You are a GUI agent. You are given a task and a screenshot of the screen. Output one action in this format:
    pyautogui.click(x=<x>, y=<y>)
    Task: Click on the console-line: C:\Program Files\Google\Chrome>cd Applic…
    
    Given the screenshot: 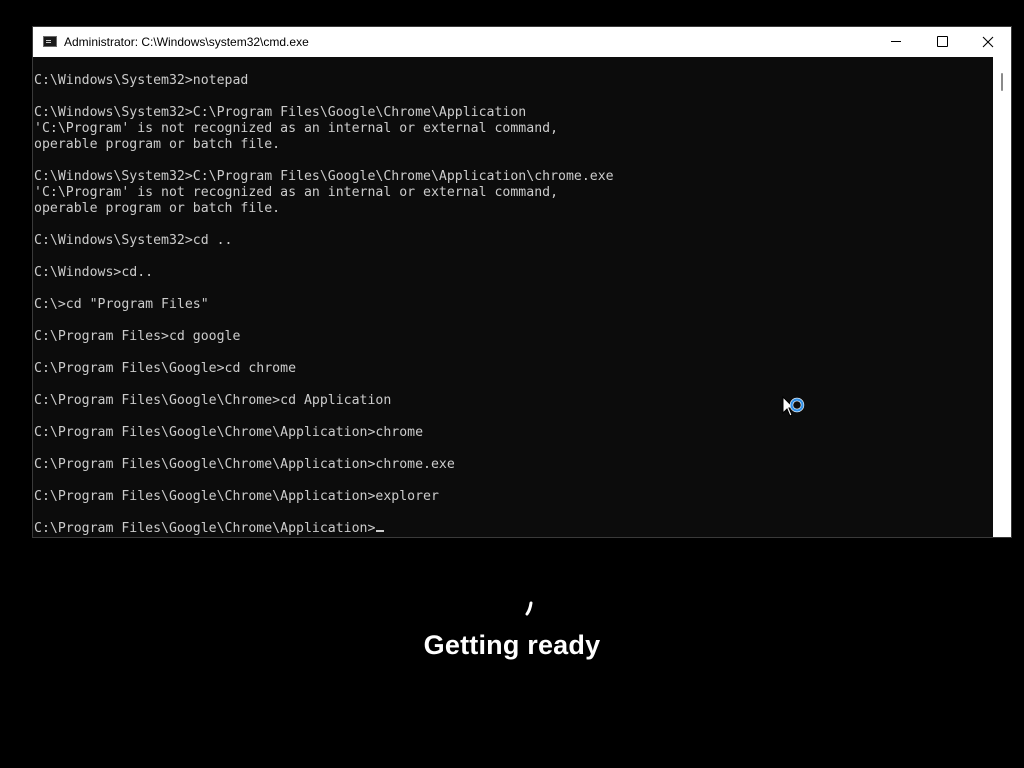 What is the action you would take?
    pyautogui.click(x=213, y=400)
    